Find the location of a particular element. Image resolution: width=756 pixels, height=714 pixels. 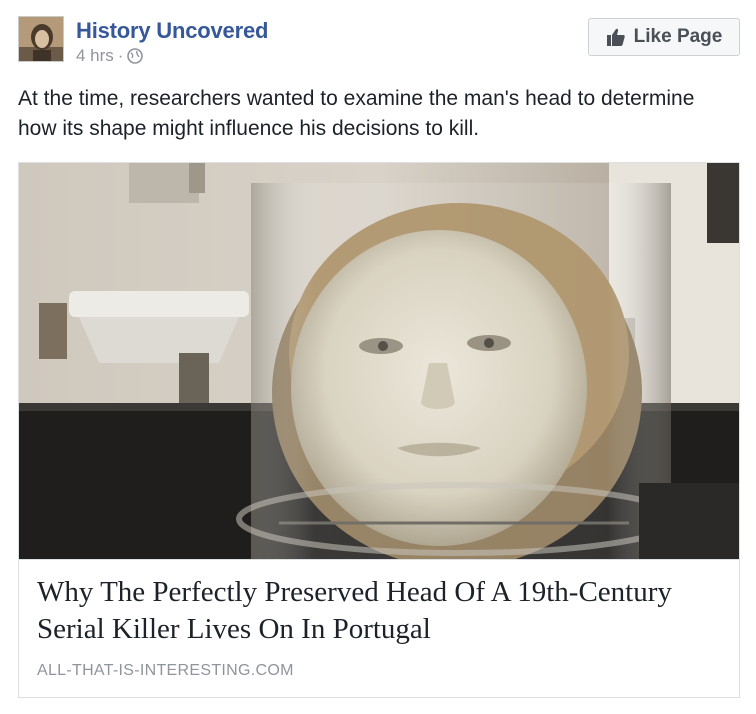

like-page-button: Like Page is located at coordinates (664, 37).